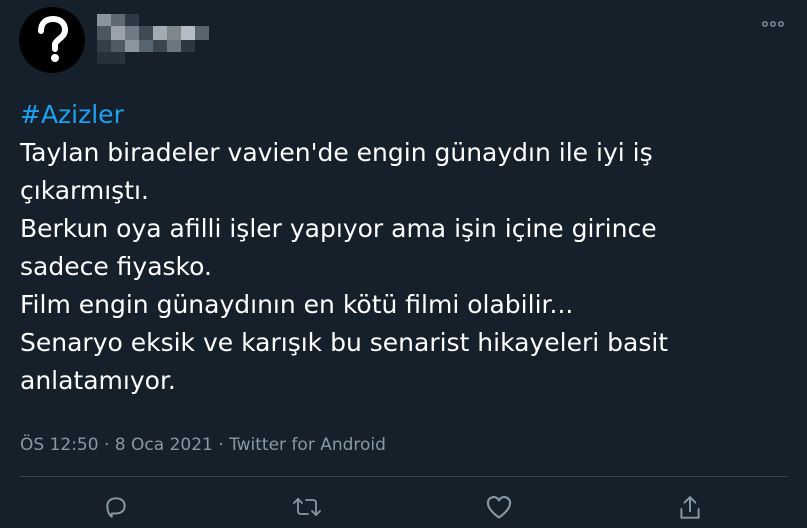  What do you see at coordinates (153, 39) in the screenshot?
I see `blurred-username` at bounding box center [153, 39].